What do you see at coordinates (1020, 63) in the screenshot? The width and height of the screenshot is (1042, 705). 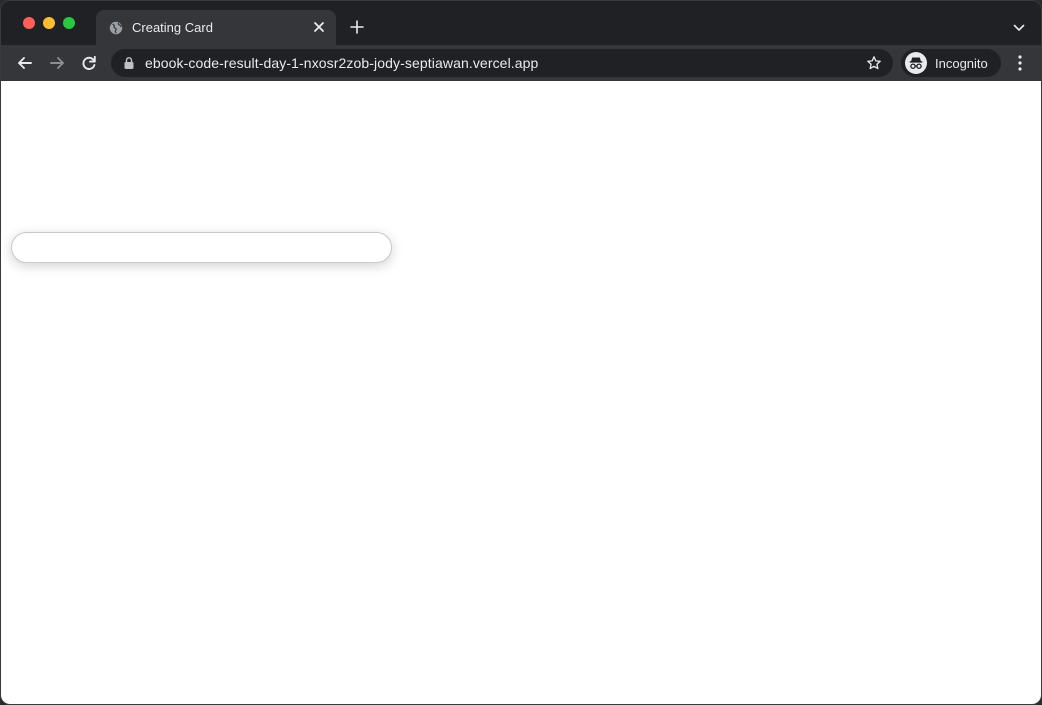 I see `kebab-menu-icon` at bounding box center [1020, 63].